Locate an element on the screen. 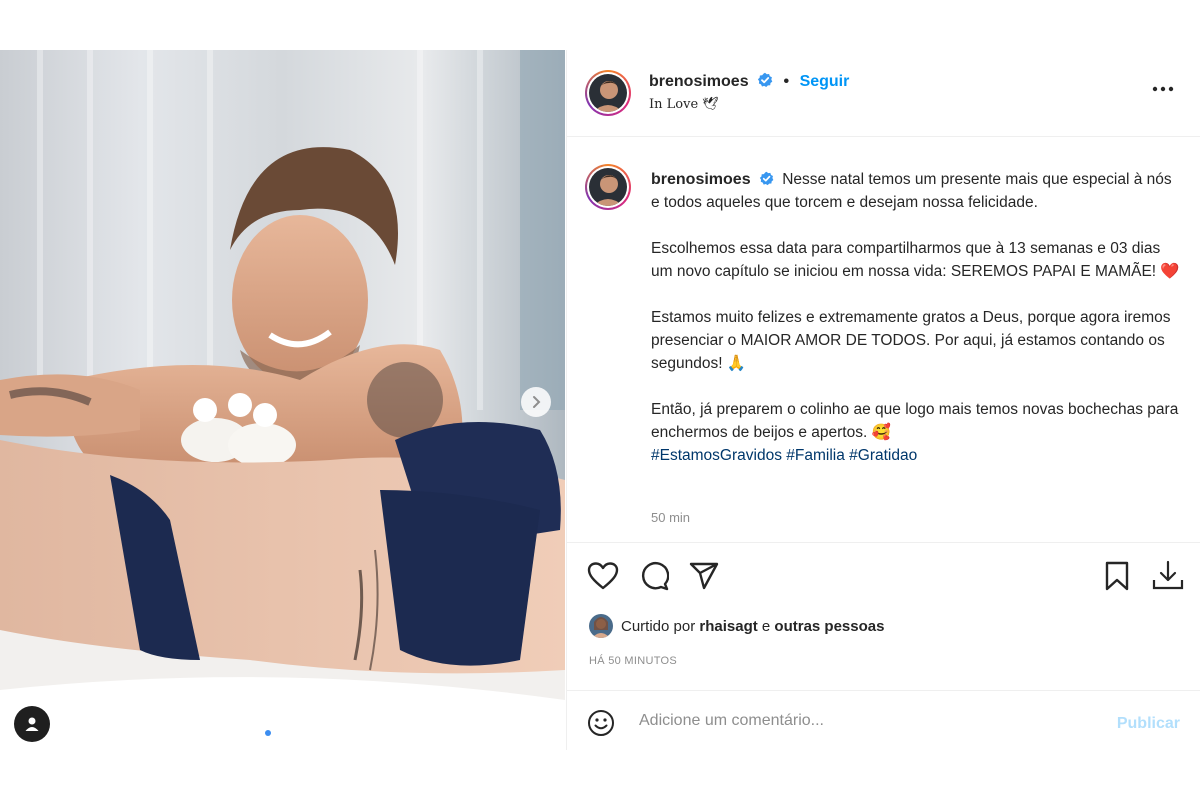 This screenshot has height=800, width=1200. user-tag-icon is located at coordinates (32, 724).